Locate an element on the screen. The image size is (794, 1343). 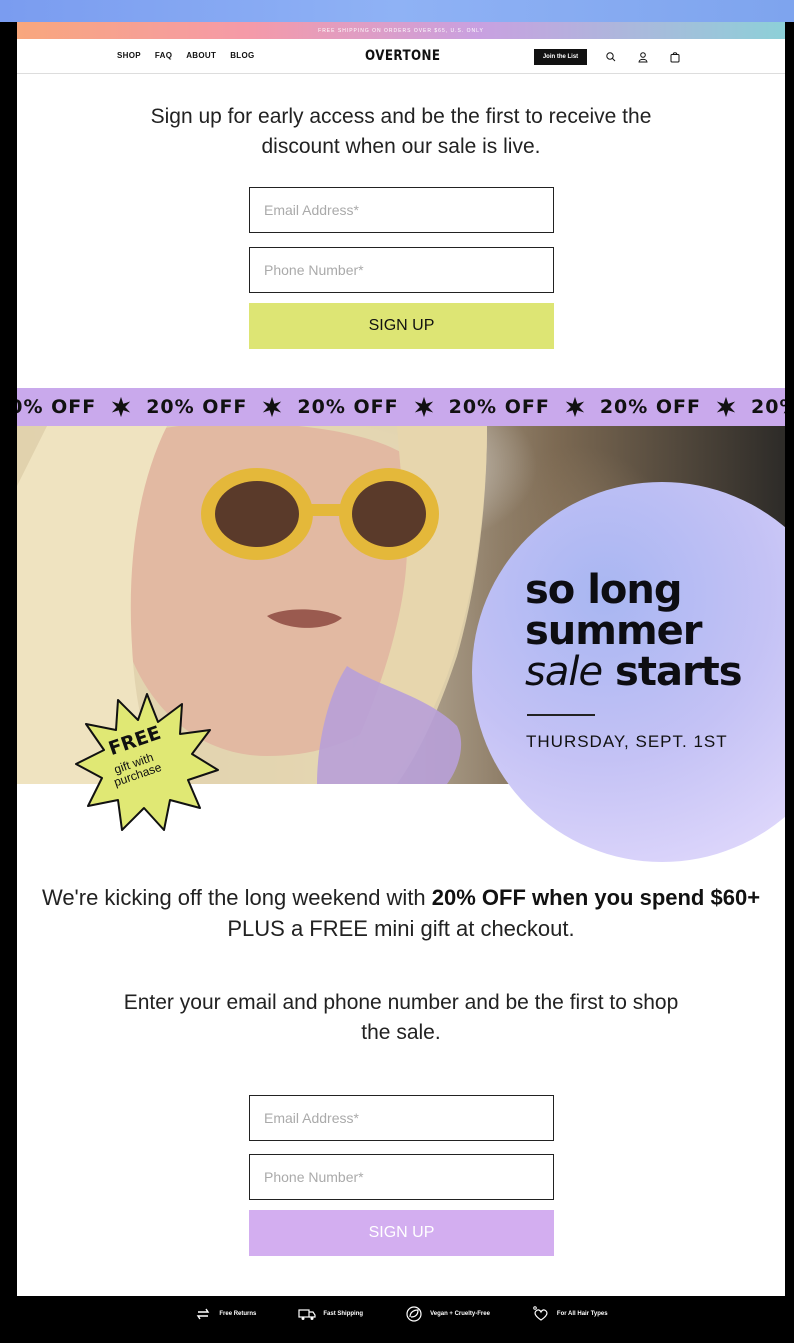
feature-label: Vegan + Cruelty-Free is located at coordinates (460, 1314).